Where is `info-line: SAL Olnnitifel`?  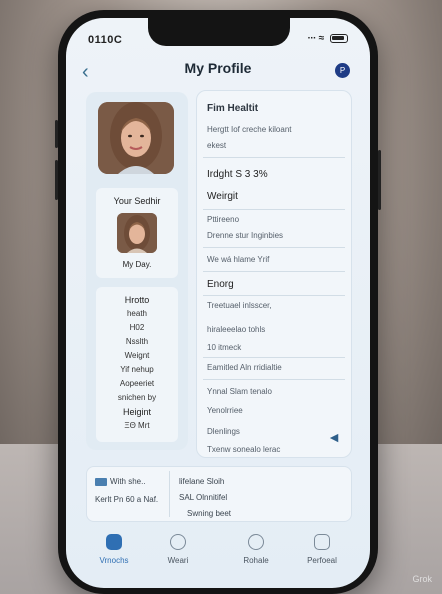
info-line: SAL Olnnitifel is located at coordinates (203, 497).